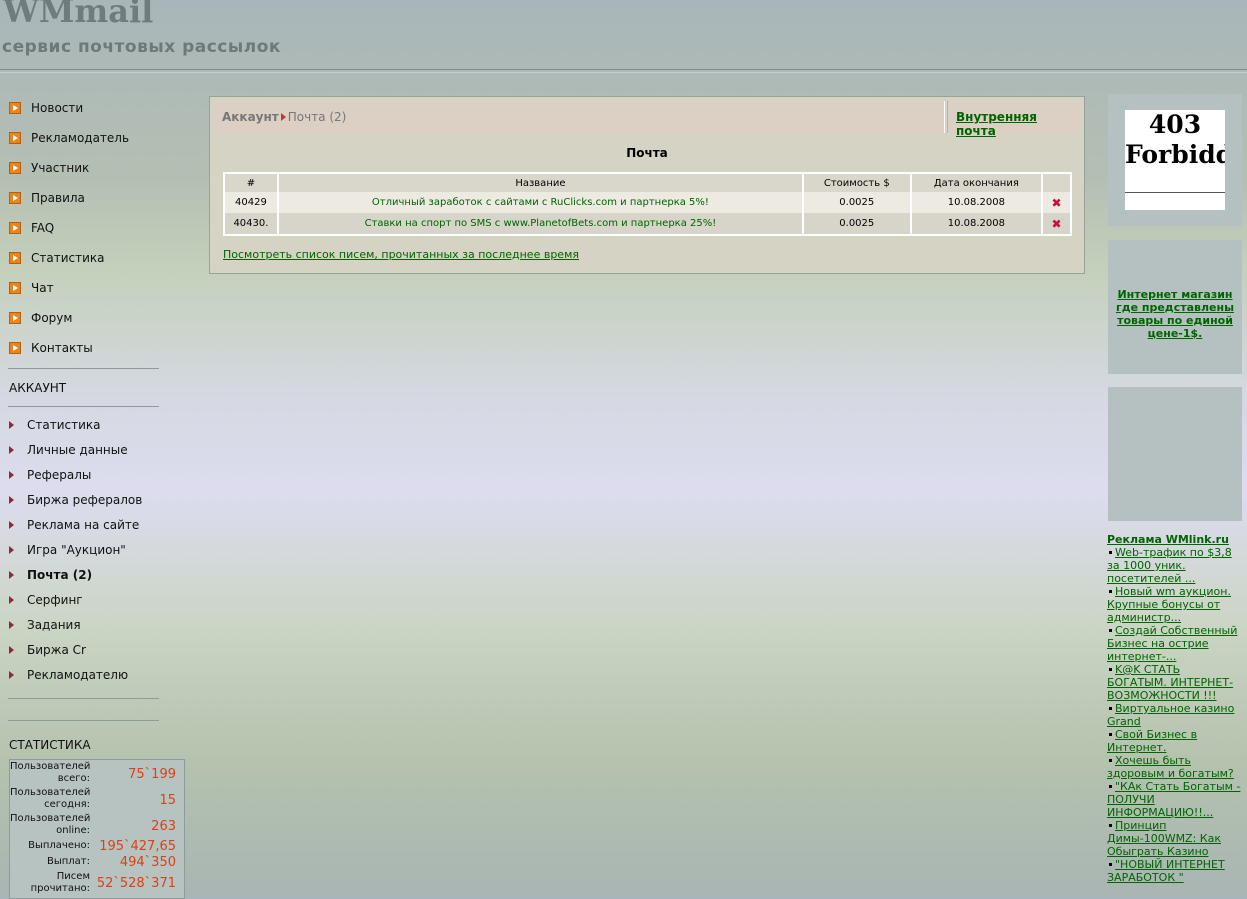 This screenshot has width=1247, height=899. What do you see at coordinates (42, 288) in the screenshot?
I see `nav-item-label: Чат` at bounding box center [42, 288].